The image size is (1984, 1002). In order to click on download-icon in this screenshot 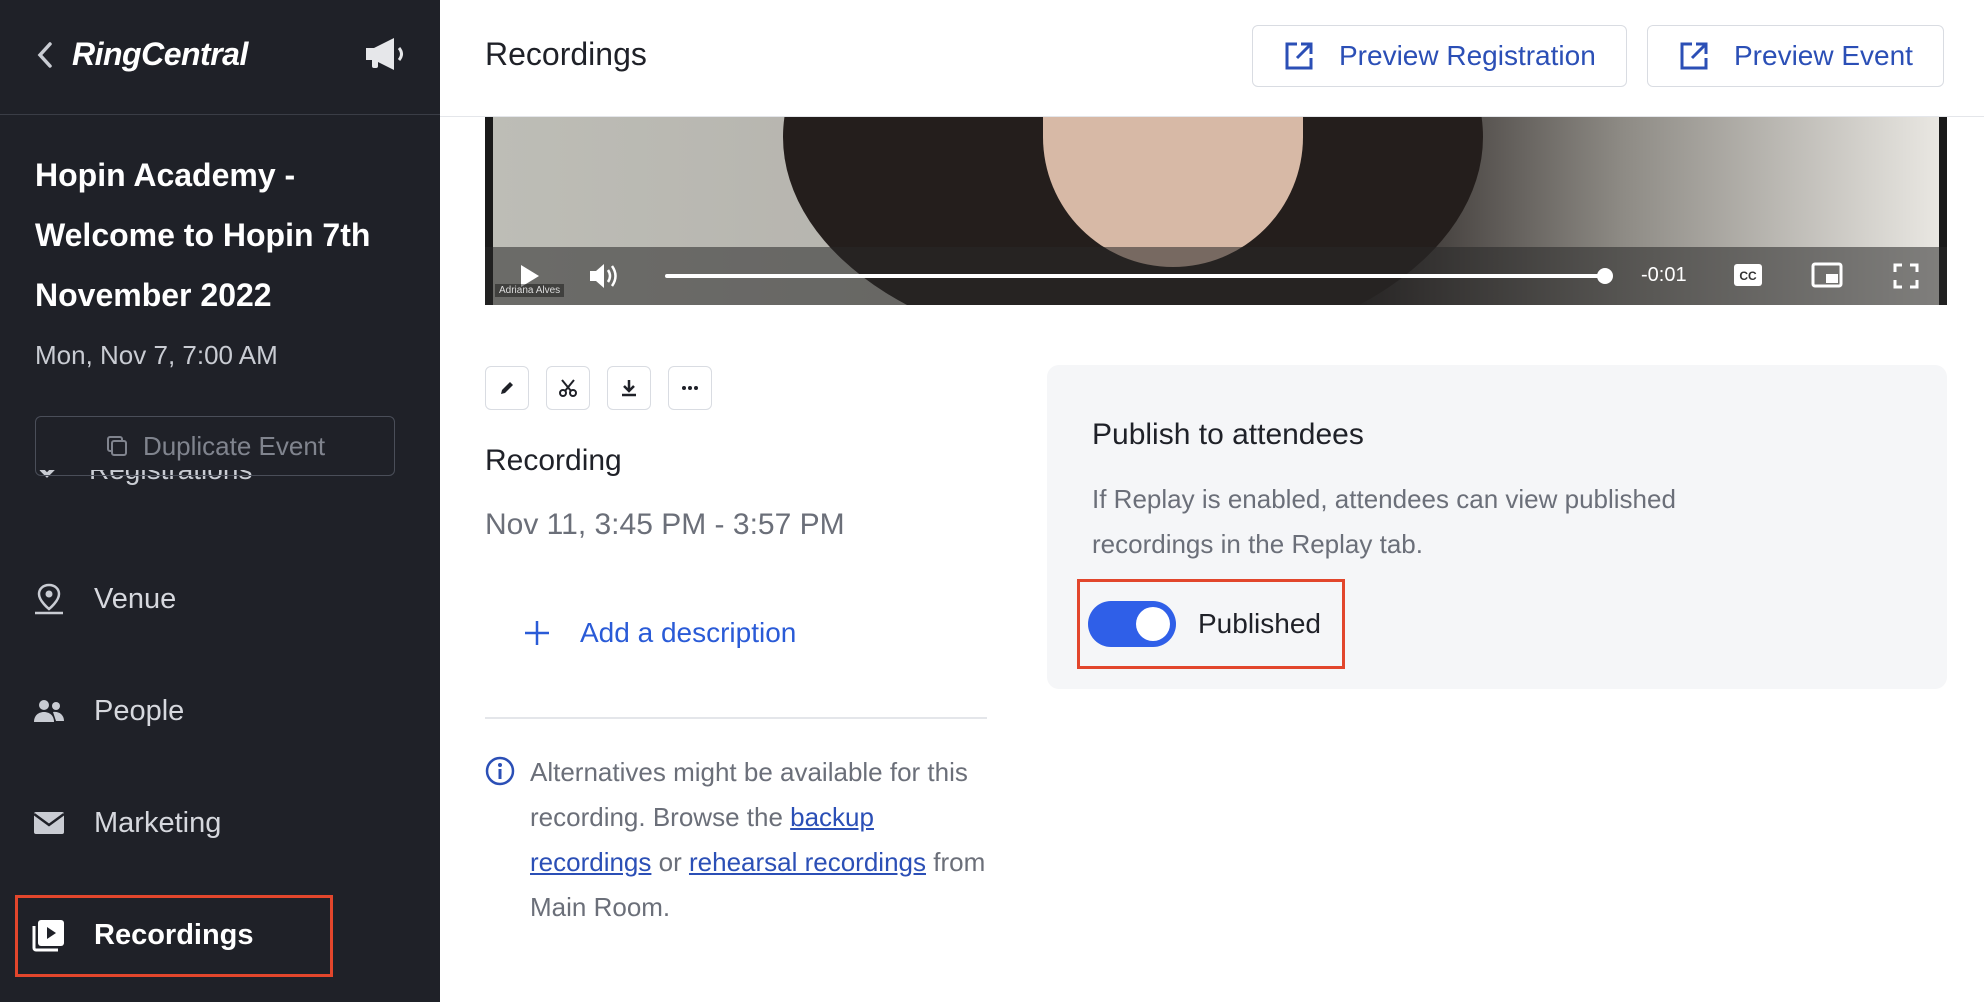, I will do `click(629, 388)`.